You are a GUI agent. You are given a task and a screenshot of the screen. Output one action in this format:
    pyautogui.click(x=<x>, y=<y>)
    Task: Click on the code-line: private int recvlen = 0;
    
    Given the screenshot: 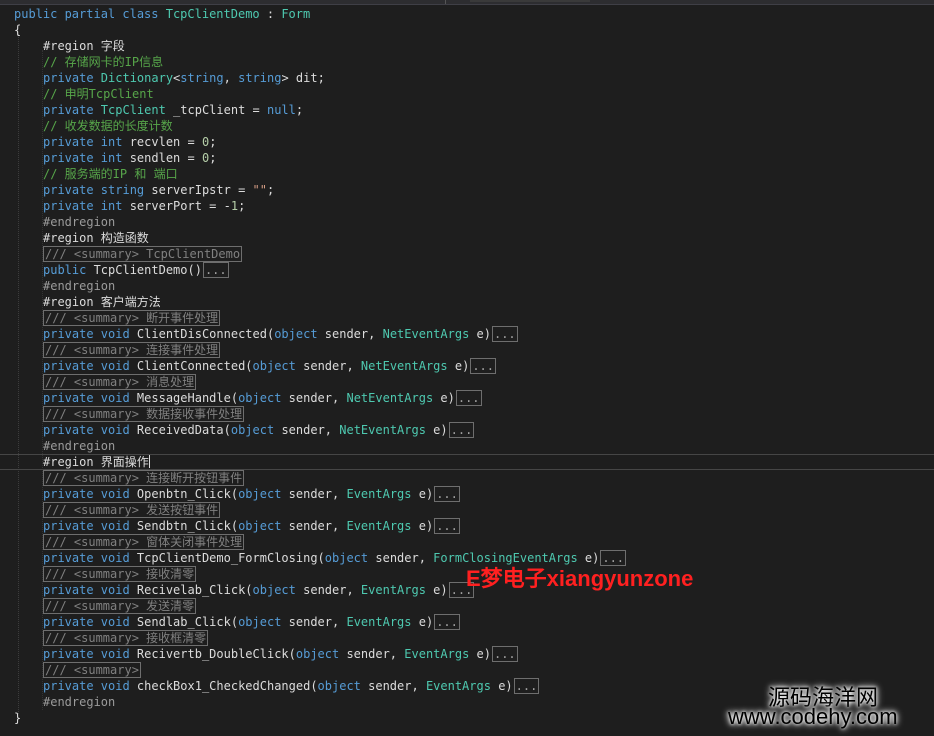 What is the action you would take?
    pyautogui.click(x=467, y=142)
    